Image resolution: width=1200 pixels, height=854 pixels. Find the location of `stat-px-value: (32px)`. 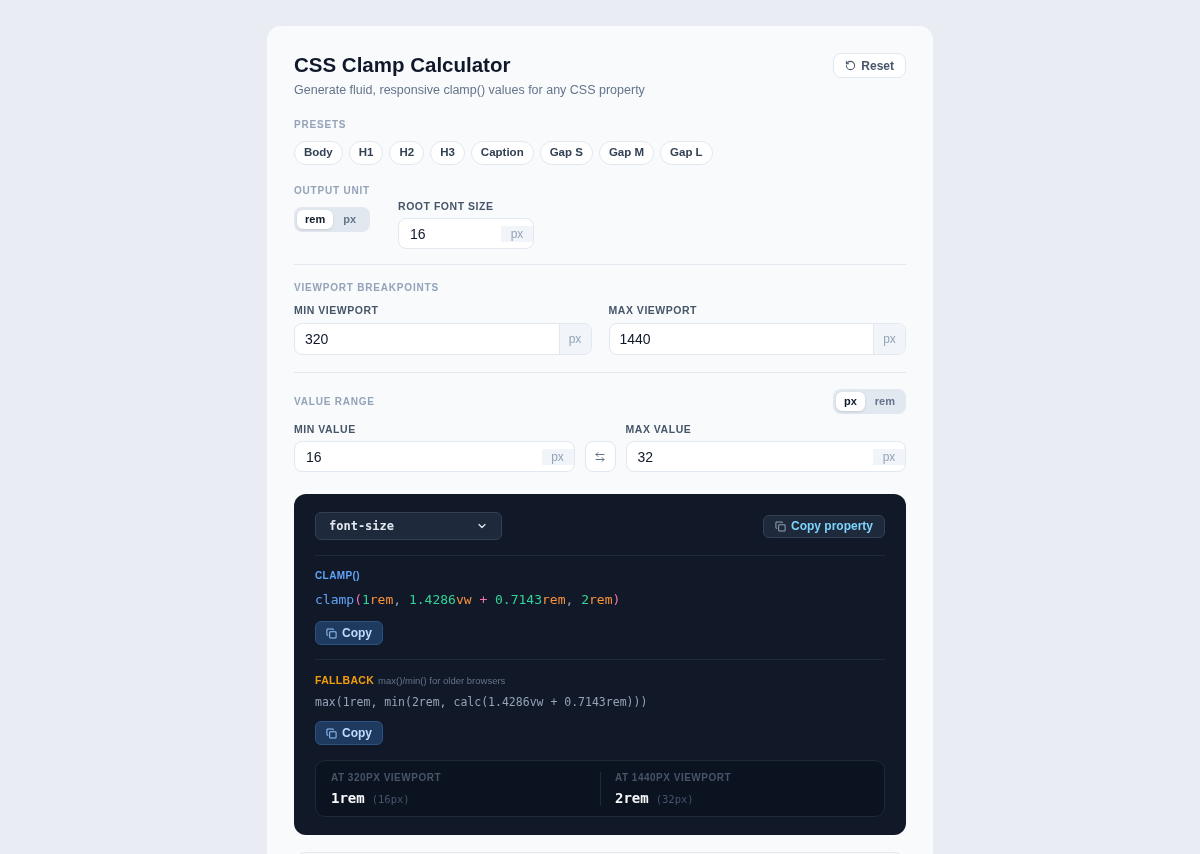

stat-px-value: (32px) is located at coordinates (674, 798).